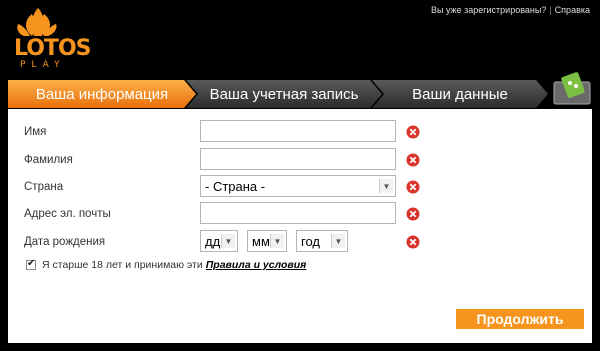 This screenshot has width=600, height=351. Describe the element at coordinates (572, 89) in the screenshot. I see `gift-bonus-icon` at that location.